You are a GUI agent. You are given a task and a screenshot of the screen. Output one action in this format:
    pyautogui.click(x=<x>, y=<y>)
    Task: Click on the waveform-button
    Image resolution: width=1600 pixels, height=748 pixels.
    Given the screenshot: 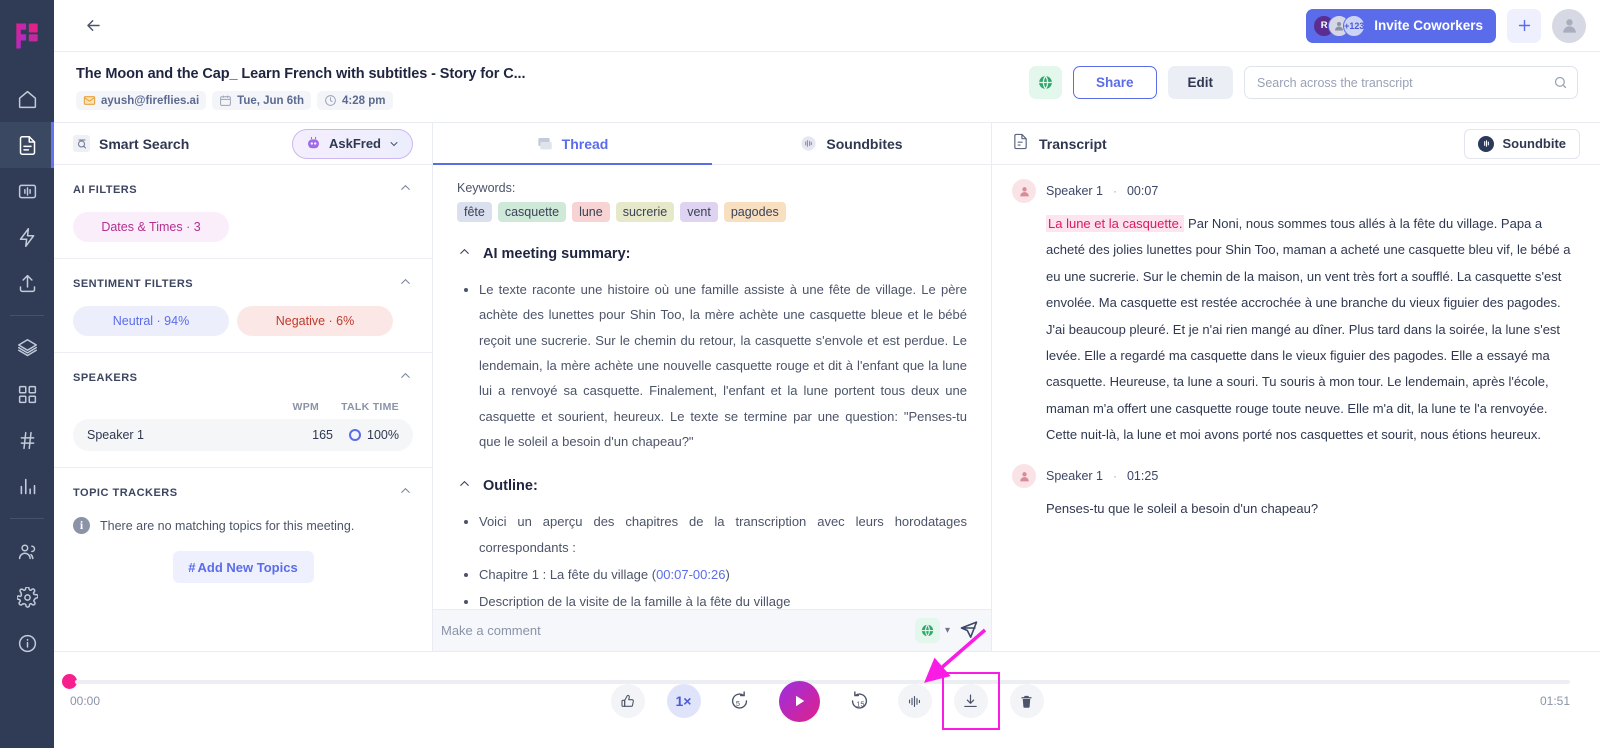 What is the action you would take?
    pyautogui.click(x=914, y=701)
    